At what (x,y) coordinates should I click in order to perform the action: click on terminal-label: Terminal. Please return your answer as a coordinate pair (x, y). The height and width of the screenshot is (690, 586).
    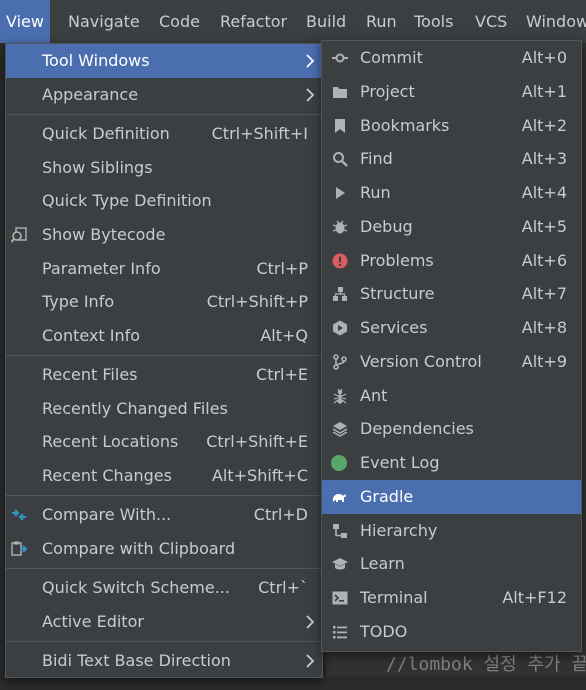
    Looking at the image, I should click on (394, 597).